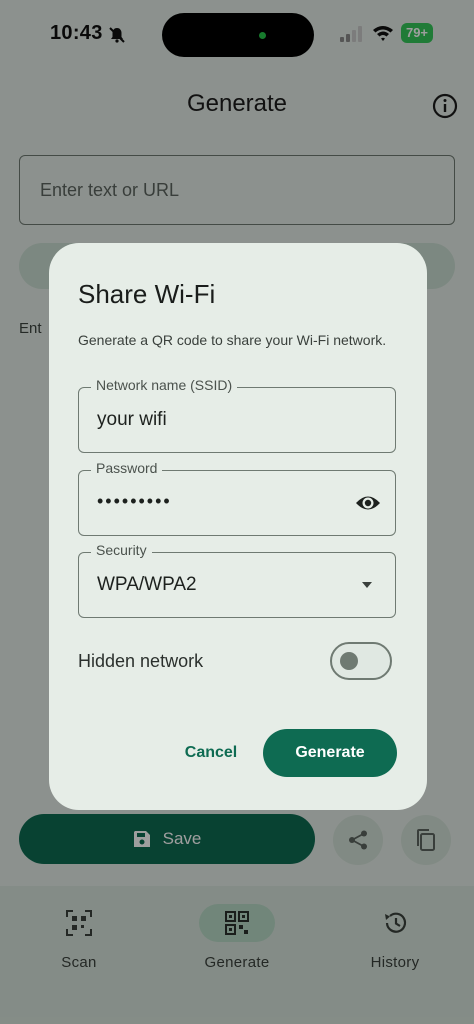  What do you see at coordinates (127, 468) in the screenshot?
I see `password-label: Password` at bounding box center [127, 468].